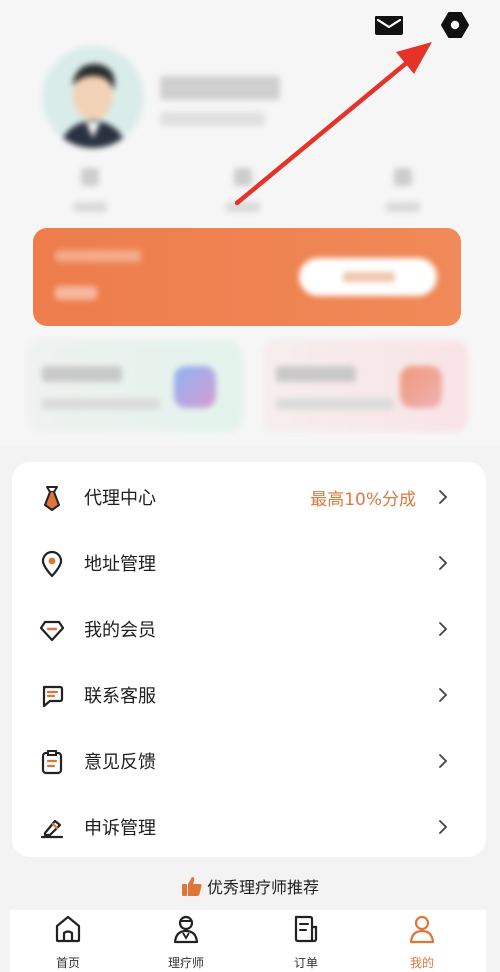 The image size is (500, 972). Describe the element at coordinates (249, 695) in the screenshot. I see `menu-item-customer-service: 联系客服` at that location.